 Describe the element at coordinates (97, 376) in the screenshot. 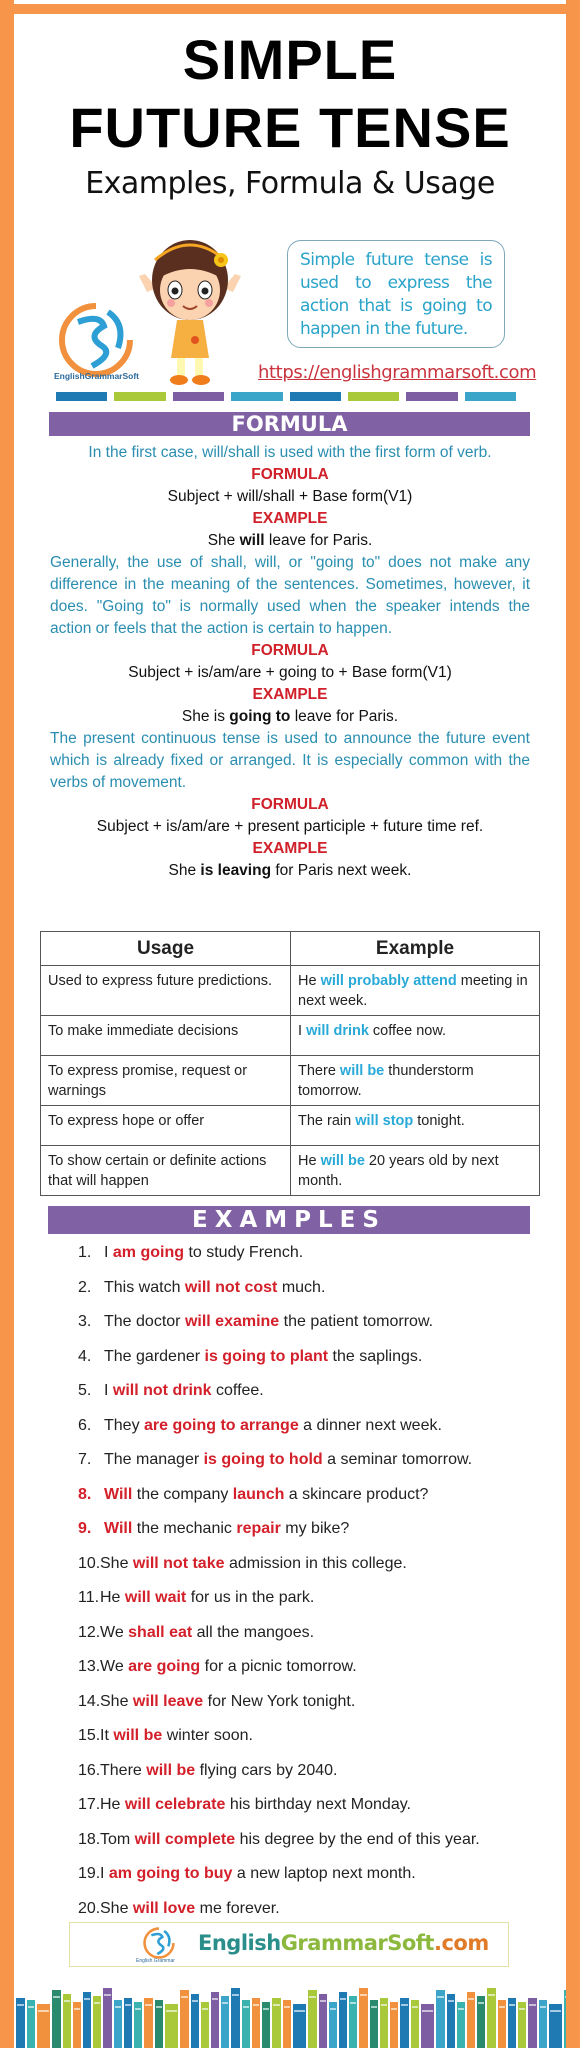

I see `logo-text: EnglishGrammarSoft` at that location.